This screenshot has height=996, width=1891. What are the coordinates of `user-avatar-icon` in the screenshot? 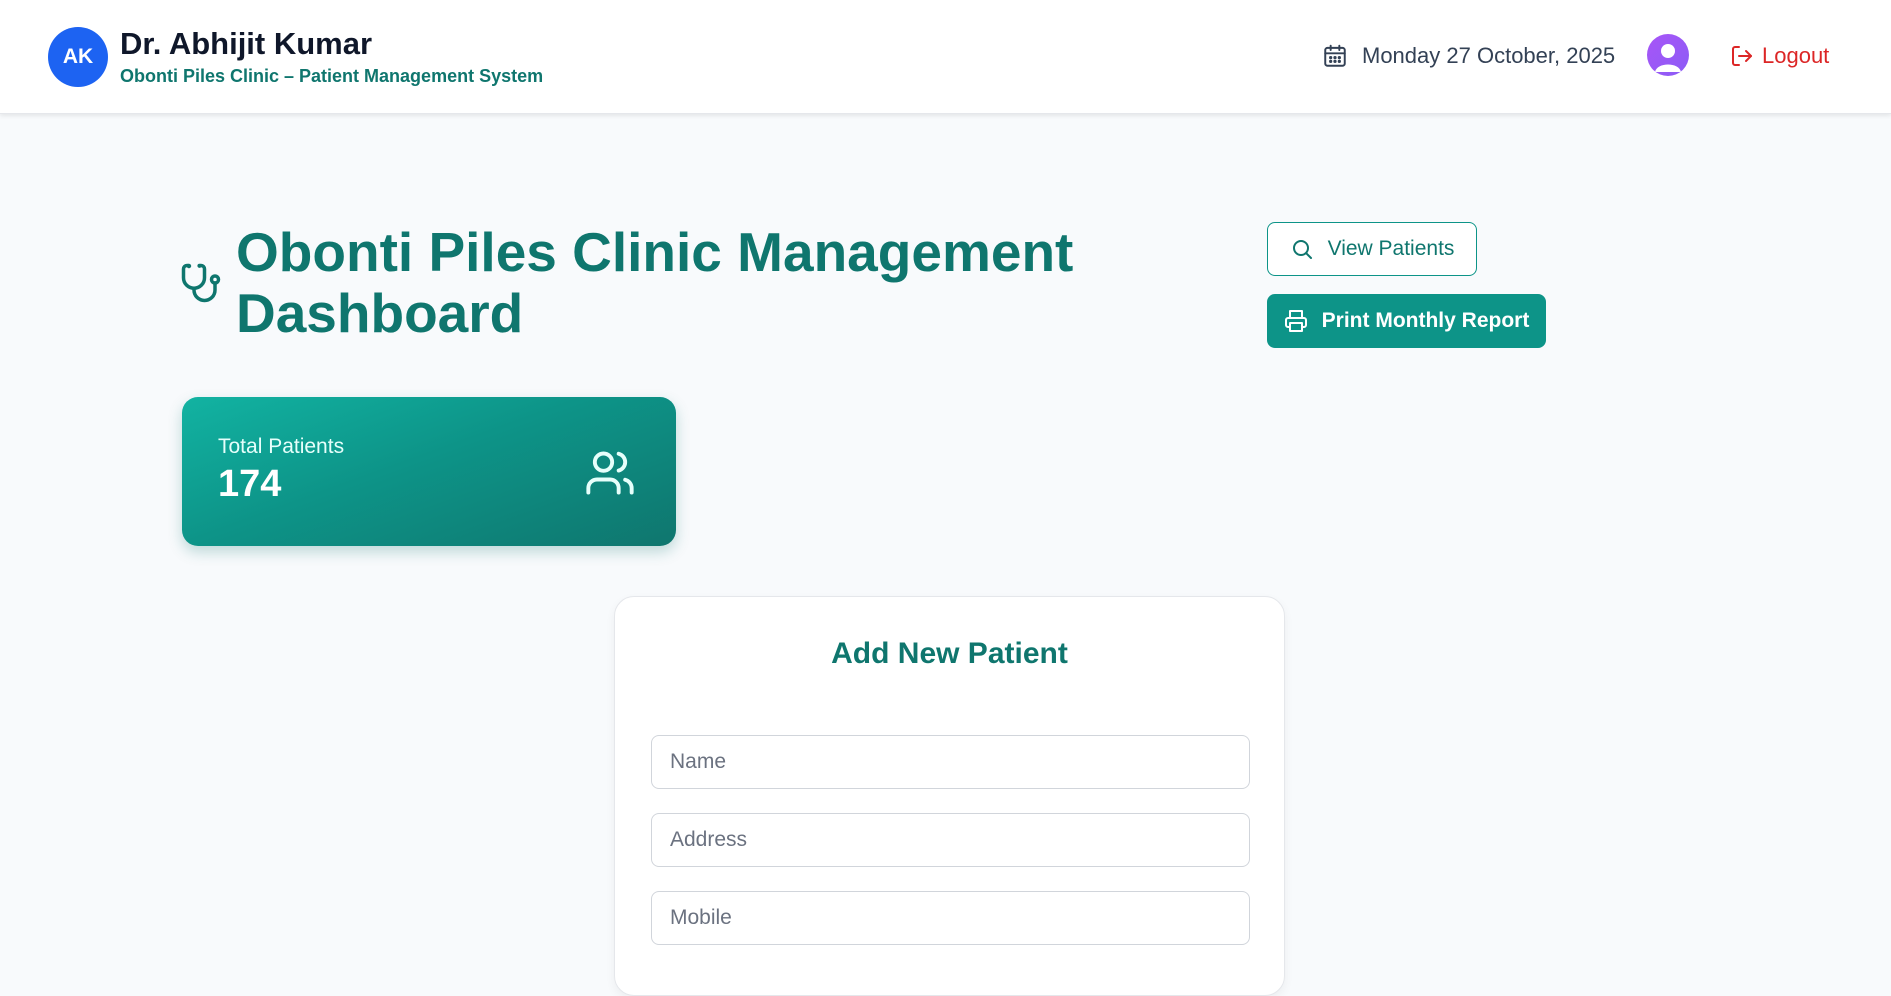 It's located at (1668, 55).